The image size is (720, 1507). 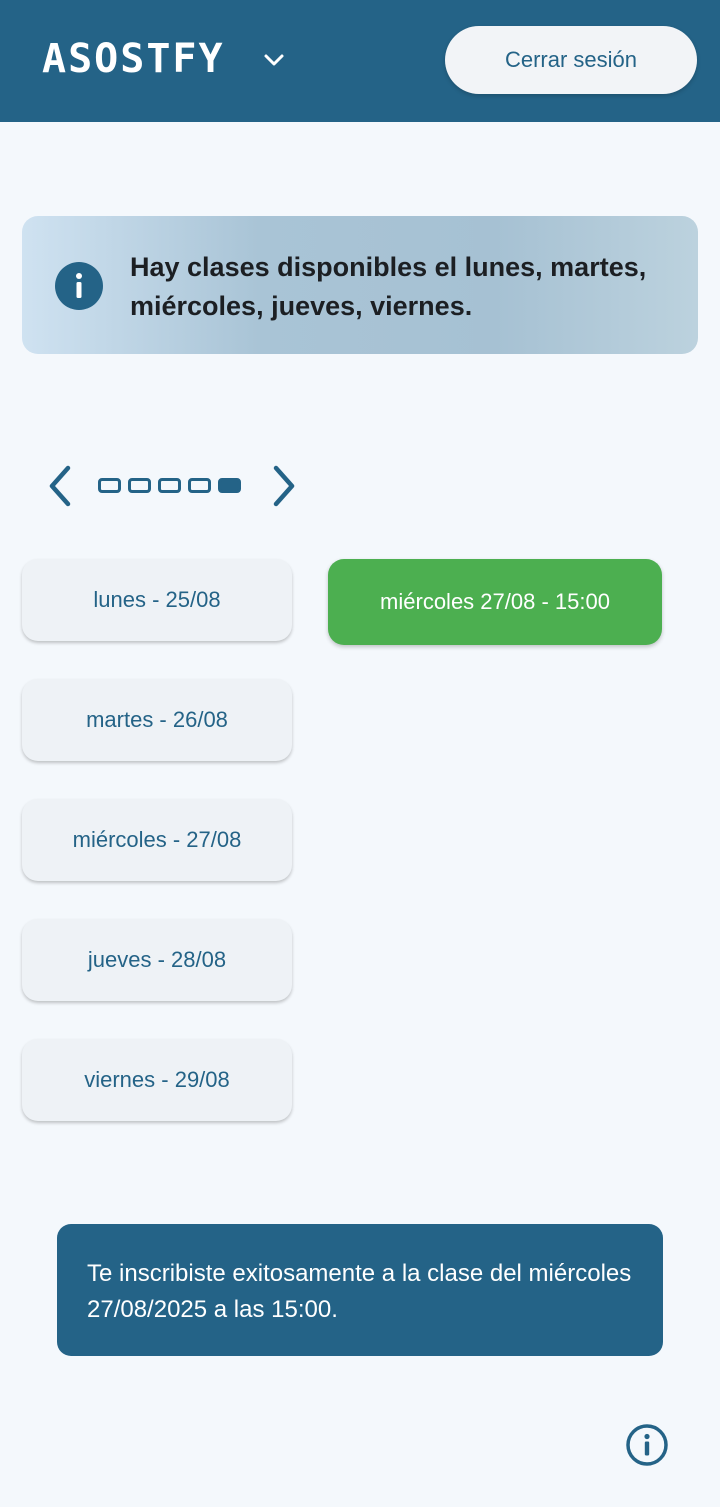 I want to click on info-outline-icon, so click(x=647, y=1445).